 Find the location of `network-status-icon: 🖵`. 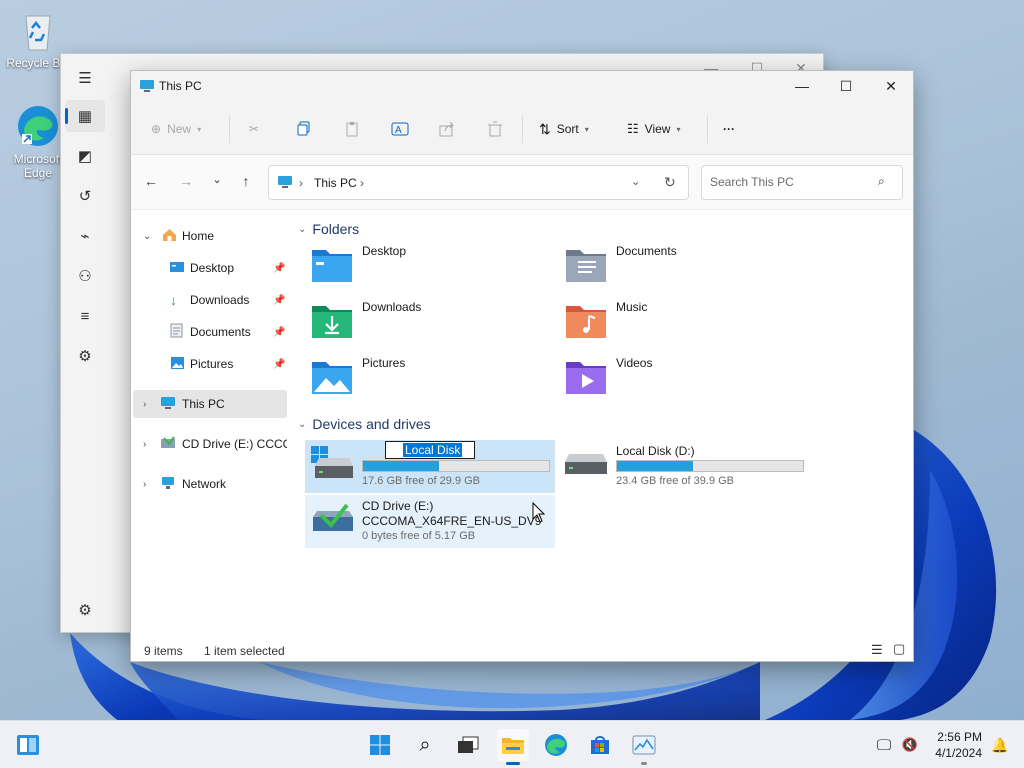

network-status-icon: 🖵 is located at coordinates (884, 745).